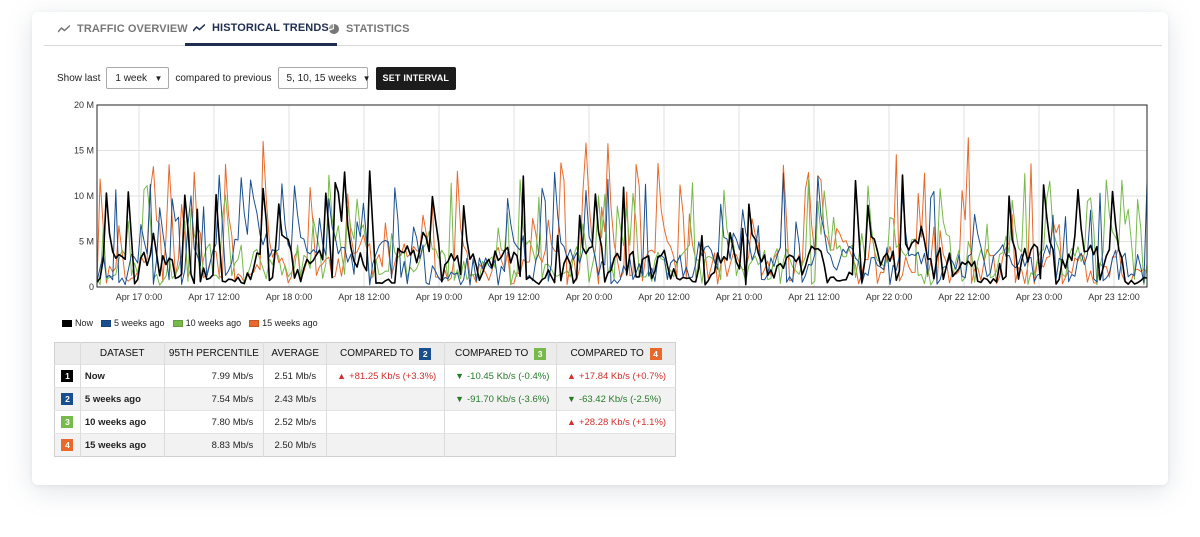 Image resolution: width=1200 pixels, height=537 pixels. I want to click on average-value: 2.50 Mb/s, so click(295, 445).